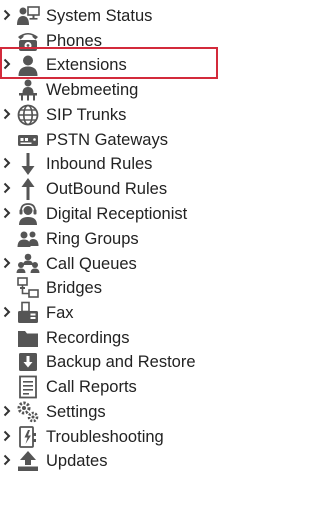 The height and width of the screenshot is (516, 320). I want to click on nav-item-outbound-rules: OutBound Rules, so click(160, 189).